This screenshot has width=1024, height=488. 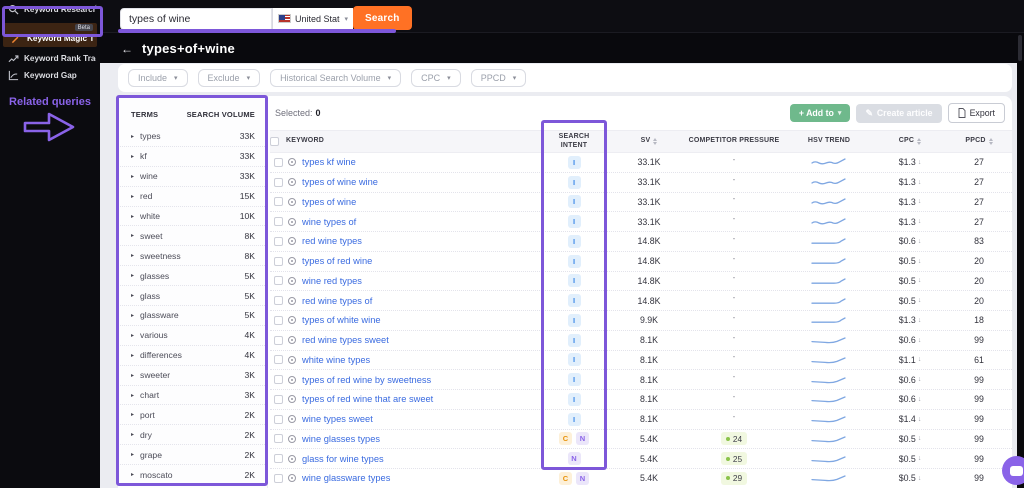 What do you see at coordinates (50, 75) in the screenshot?
I see `sidebar-item-keyword-gap: Keyword Gap` at bounding box center [50, 75].